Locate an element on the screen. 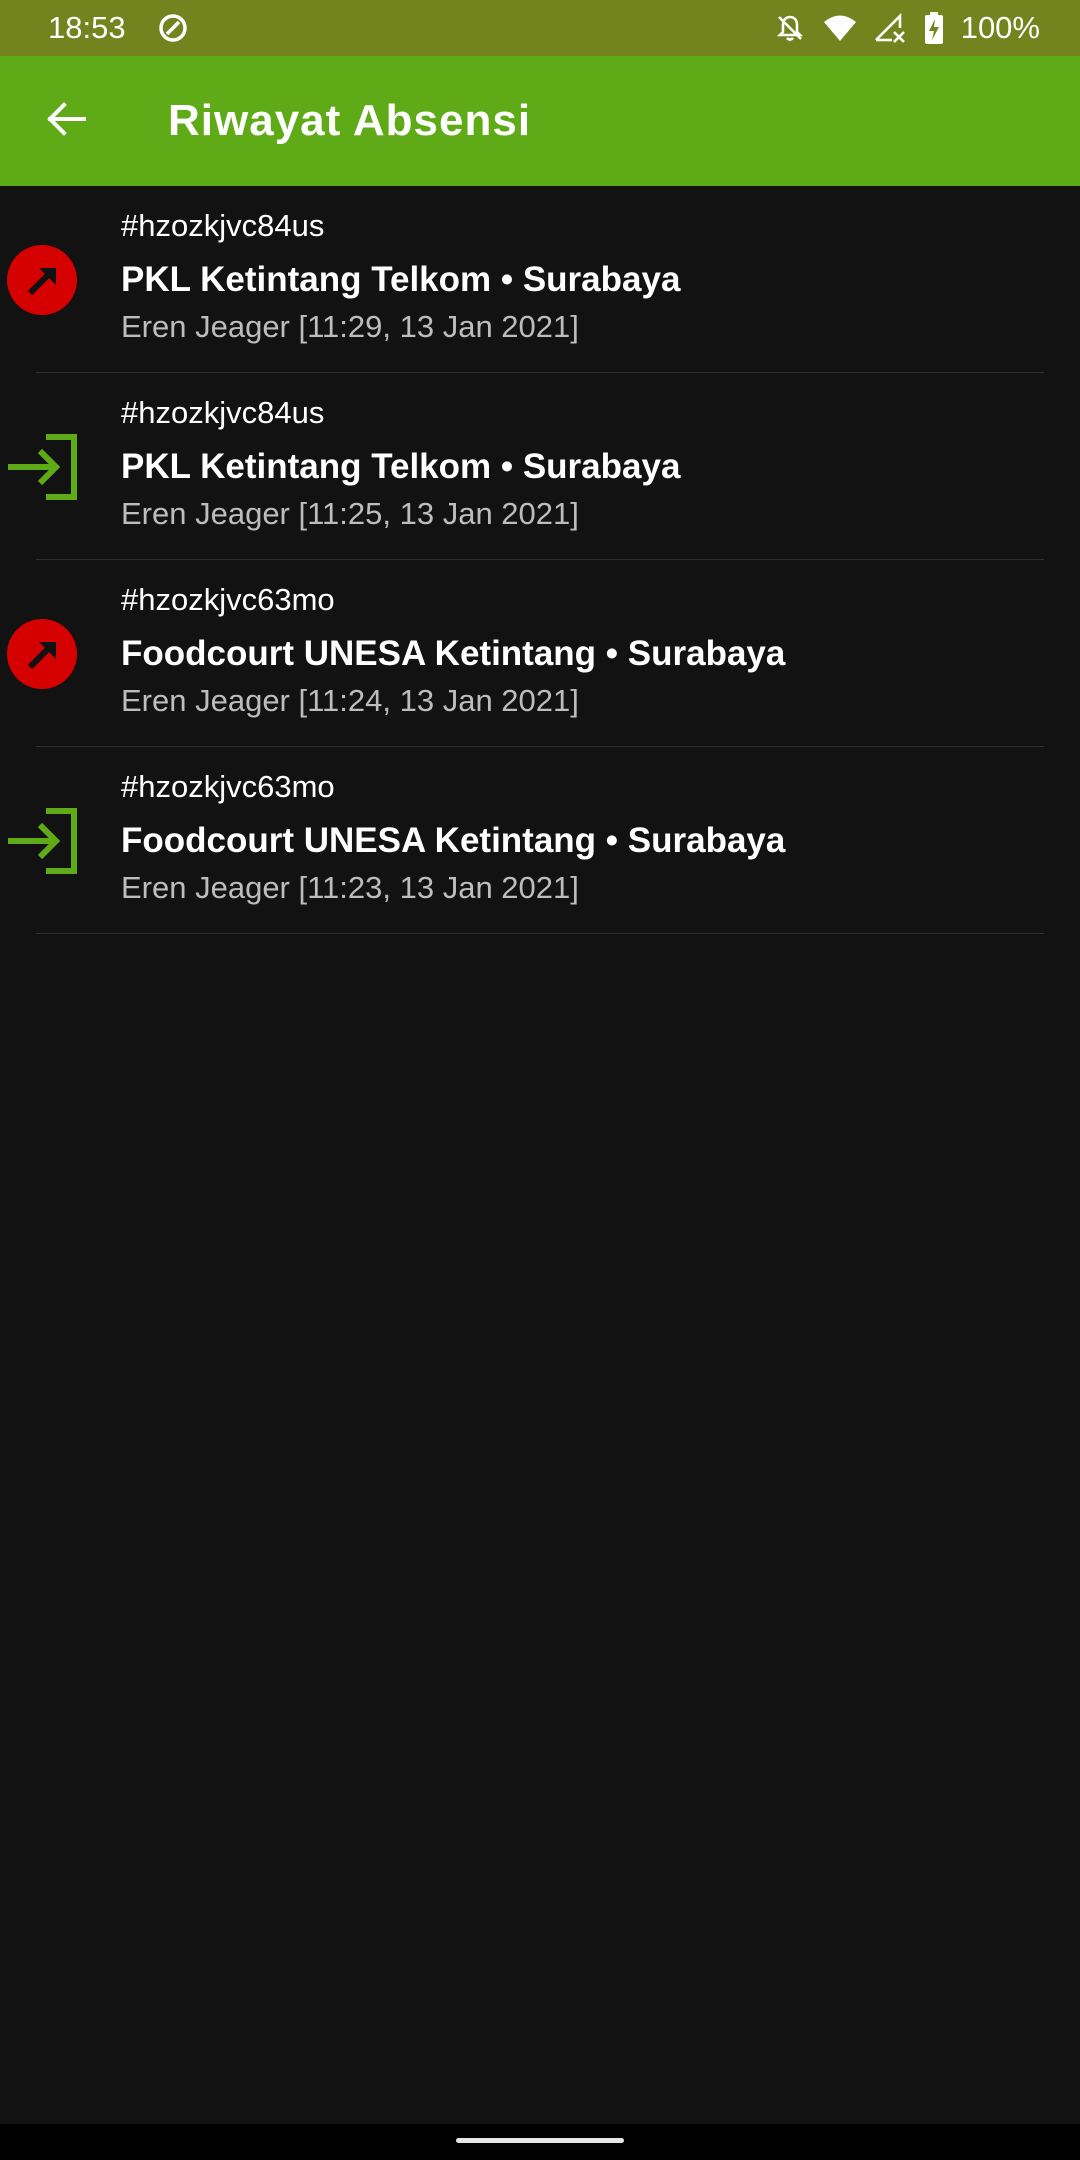  home-gesture-handle is located at coordinates (540, 2140).